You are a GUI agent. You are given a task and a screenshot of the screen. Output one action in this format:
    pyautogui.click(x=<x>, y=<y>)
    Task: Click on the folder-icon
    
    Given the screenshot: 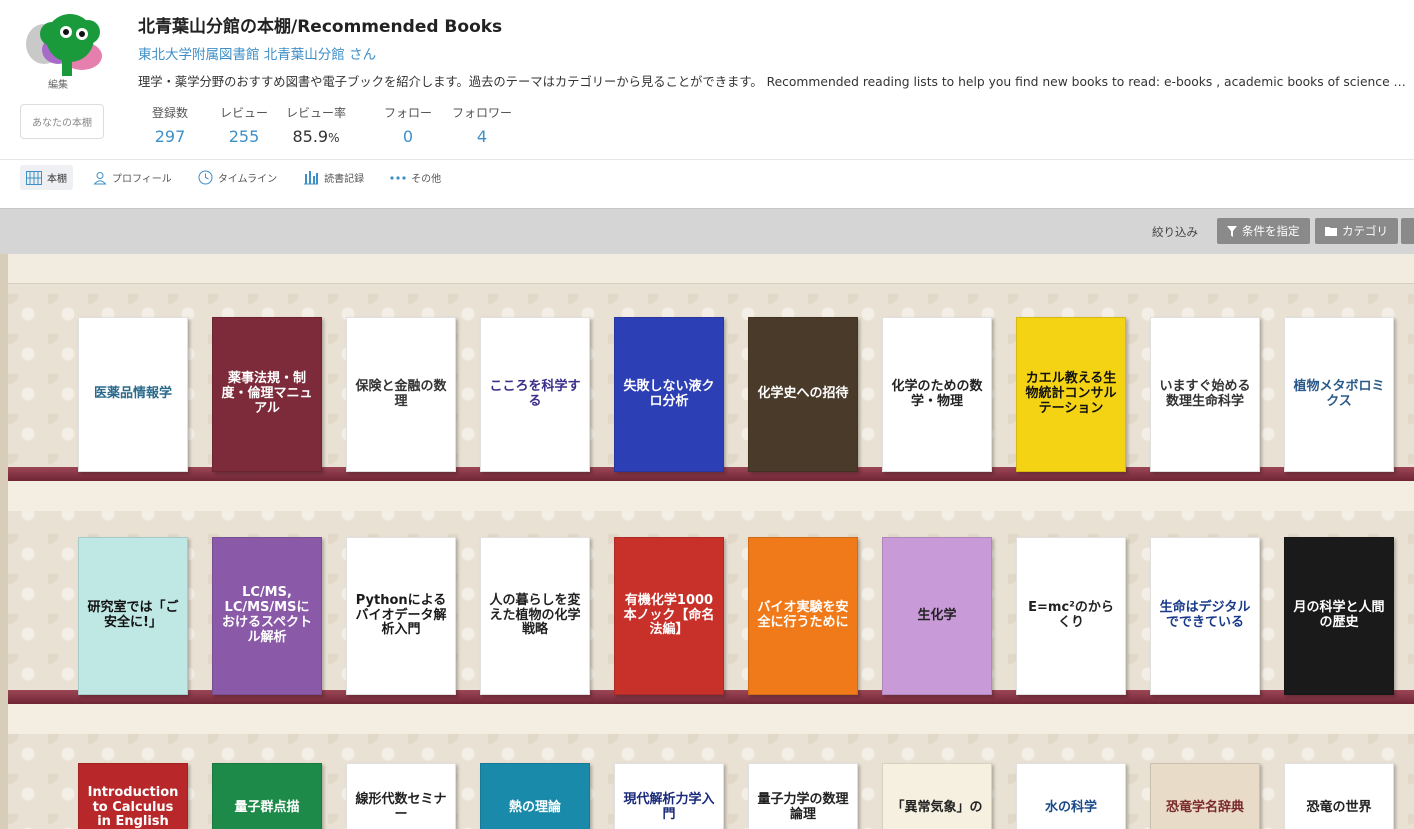 What is the action you would take?
    pyautogui.click(x=1331, y=231)
    